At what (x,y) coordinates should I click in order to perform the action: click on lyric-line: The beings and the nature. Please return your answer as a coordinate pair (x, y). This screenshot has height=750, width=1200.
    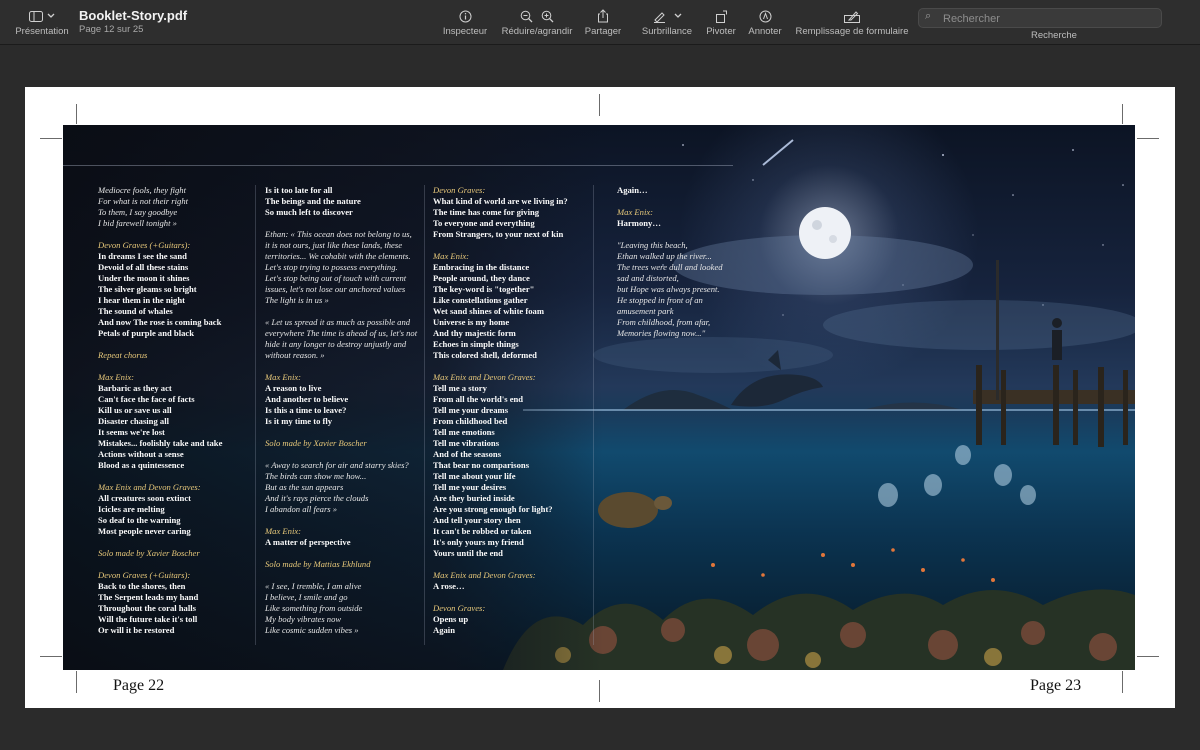
    Looking at the image, I should click on (313, 201).